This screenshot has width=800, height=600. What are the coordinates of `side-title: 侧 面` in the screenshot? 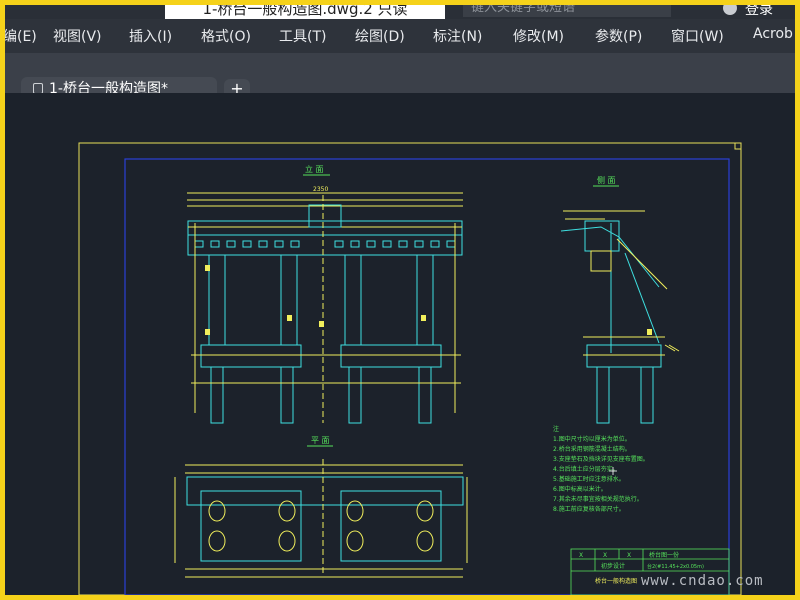 It's located at (606, 180).